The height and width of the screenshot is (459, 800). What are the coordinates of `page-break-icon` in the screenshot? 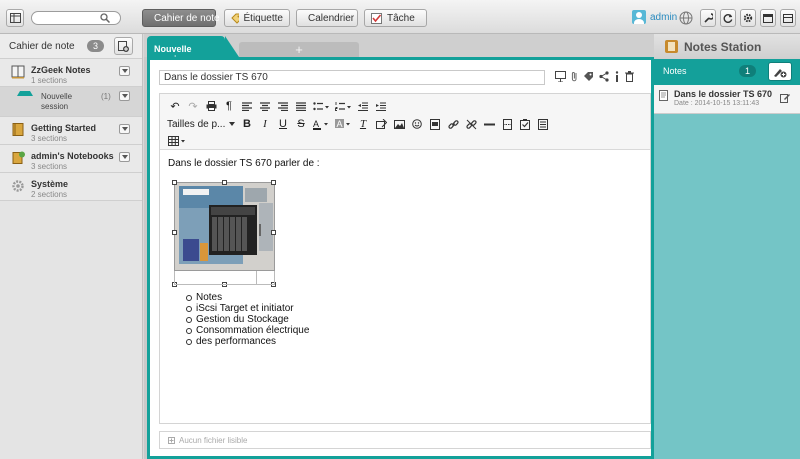 It's located at (507, 124).